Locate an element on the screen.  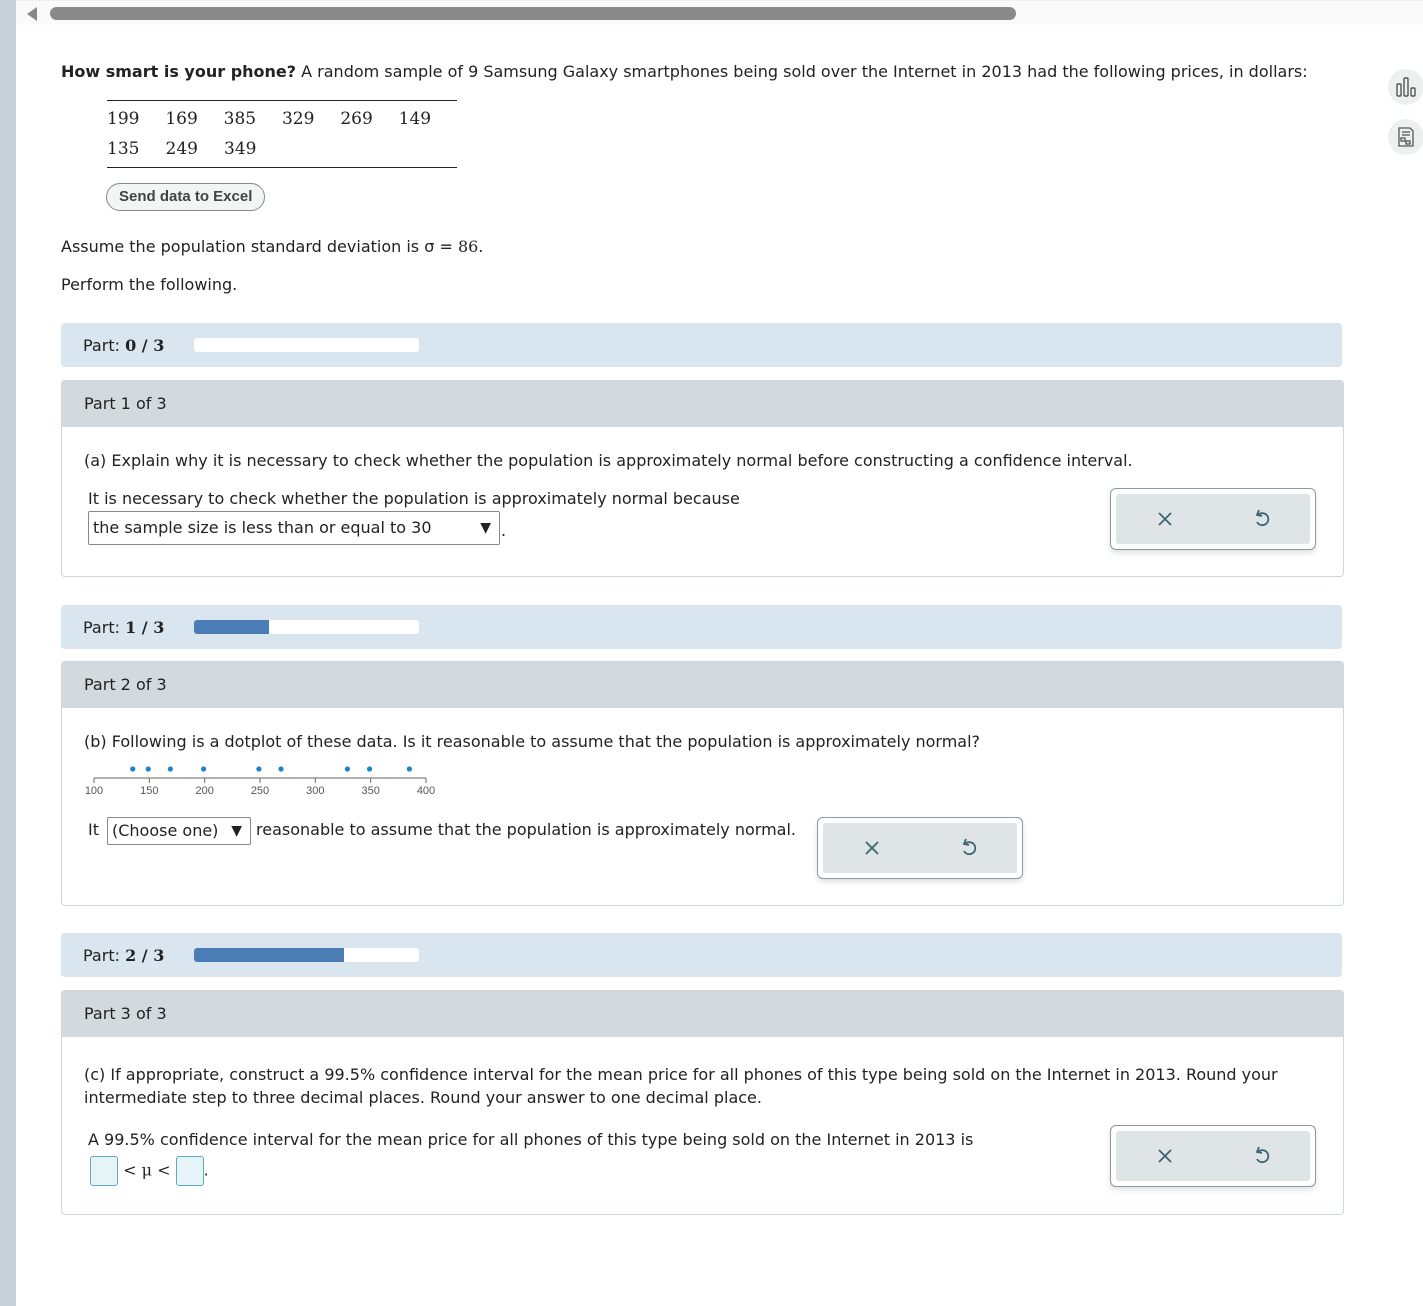
progress-band: Part: 0 / 3 is located at coordinates (701, 345).